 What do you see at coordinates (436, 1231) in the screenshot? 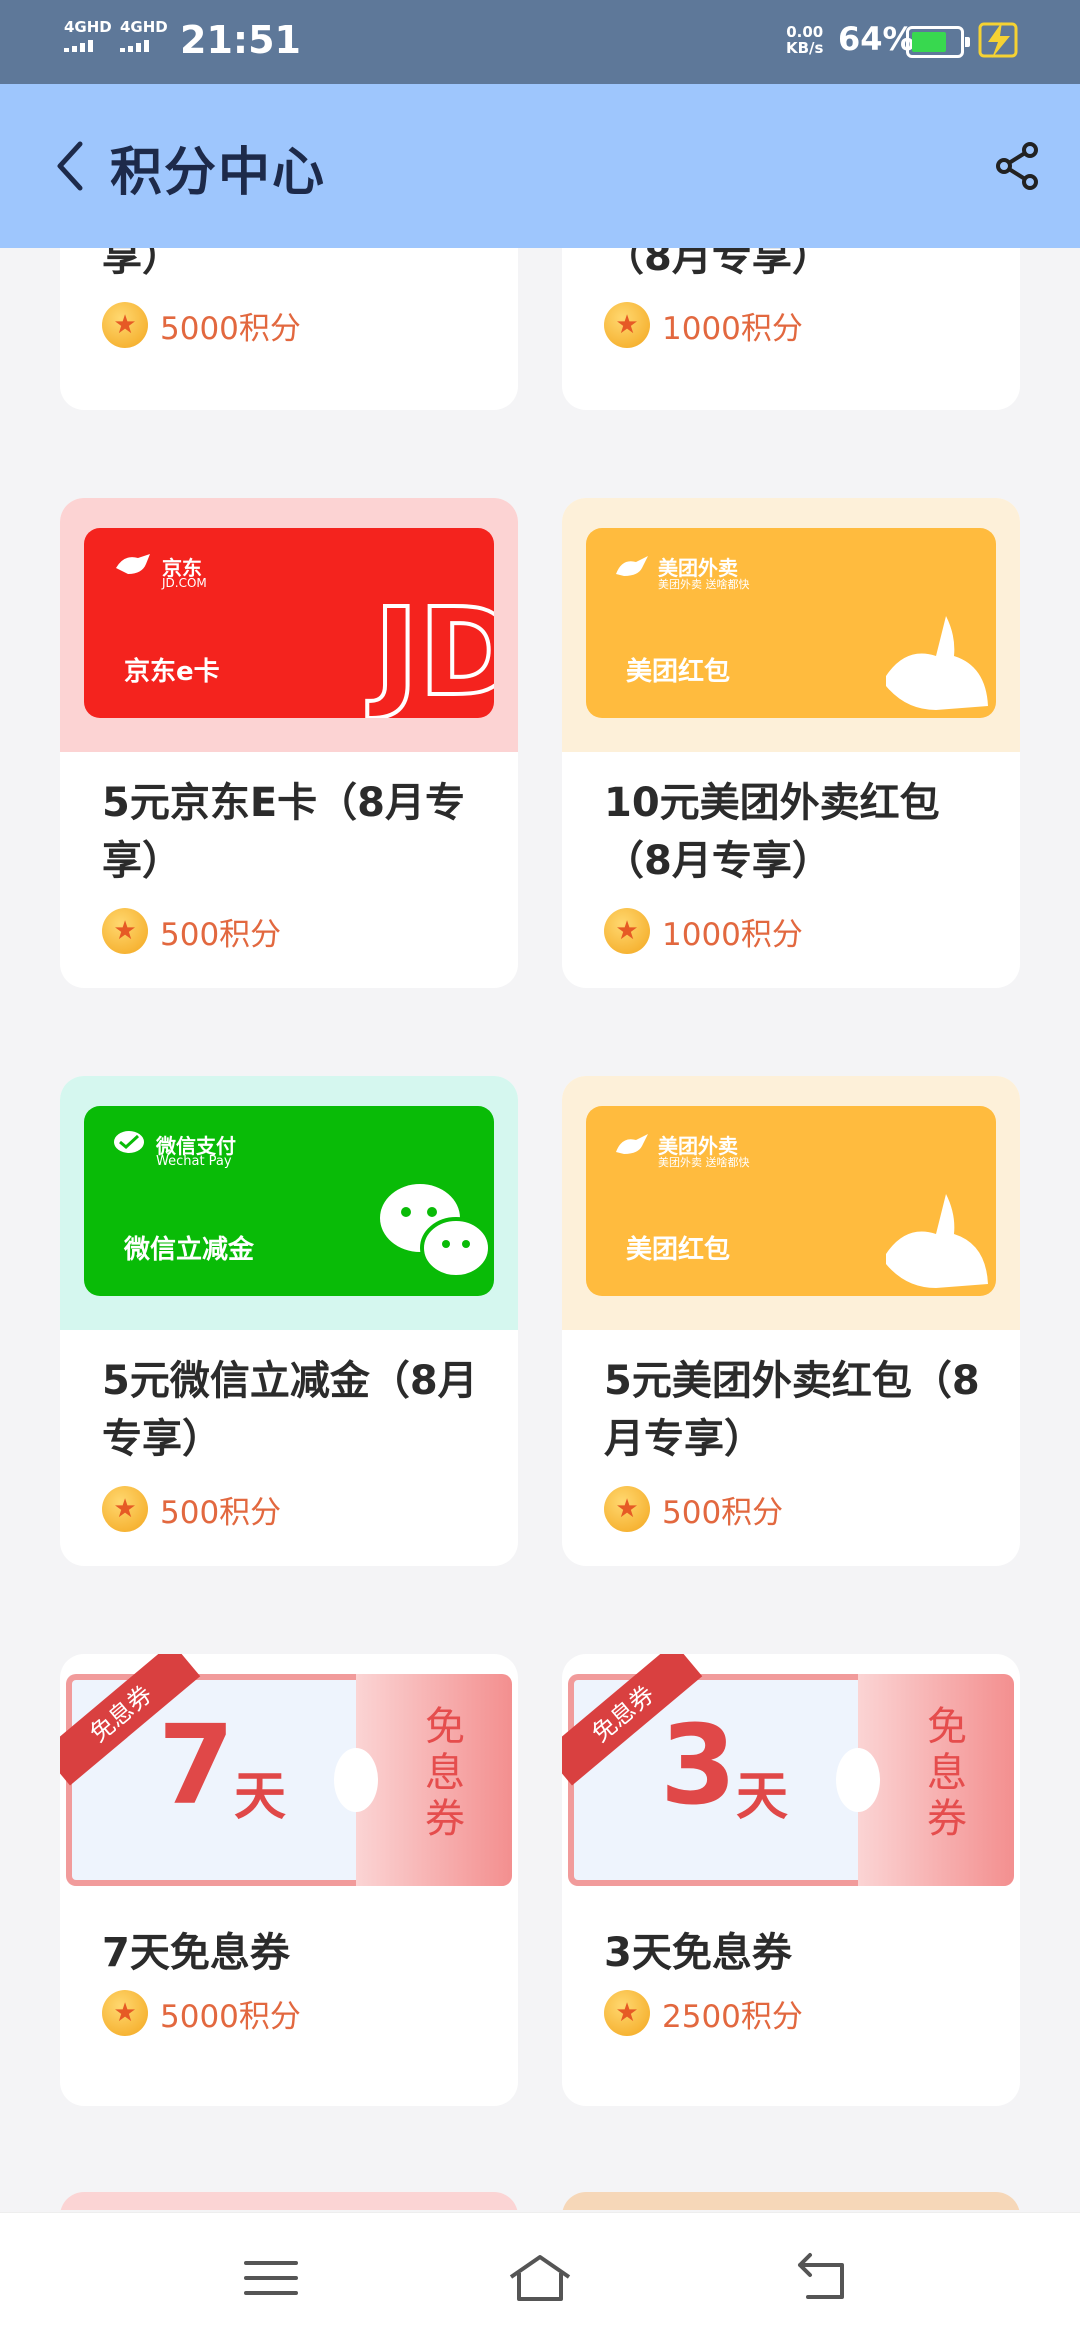
I see `wechat-logo-icon` at bounding box center [436, 1231].